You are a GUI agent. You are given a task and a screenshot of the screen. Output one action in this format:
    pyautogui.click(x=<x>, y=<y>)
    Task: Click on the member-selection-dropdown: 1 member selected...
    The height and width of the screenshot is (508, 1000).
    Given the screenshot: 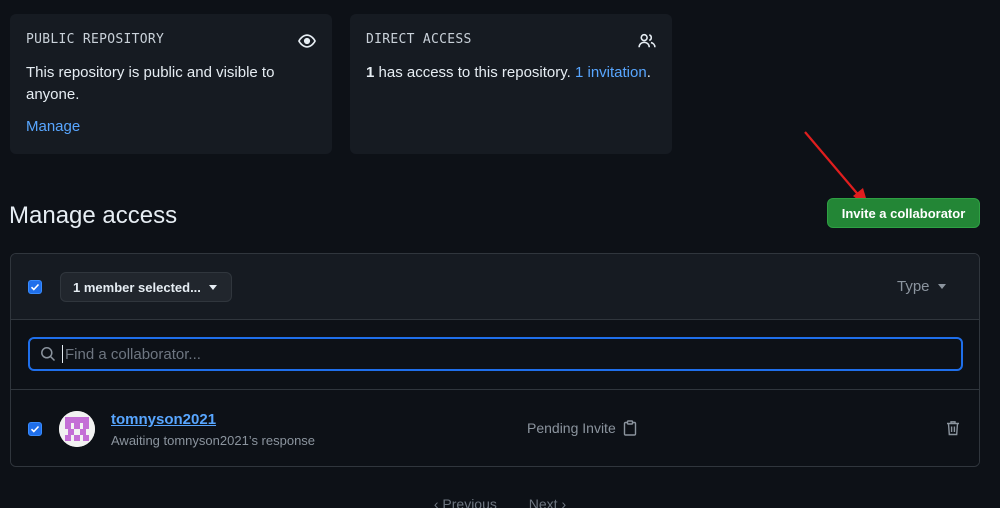 What is the action you would take?
    pyautogui.click(x=146, y=287)
    